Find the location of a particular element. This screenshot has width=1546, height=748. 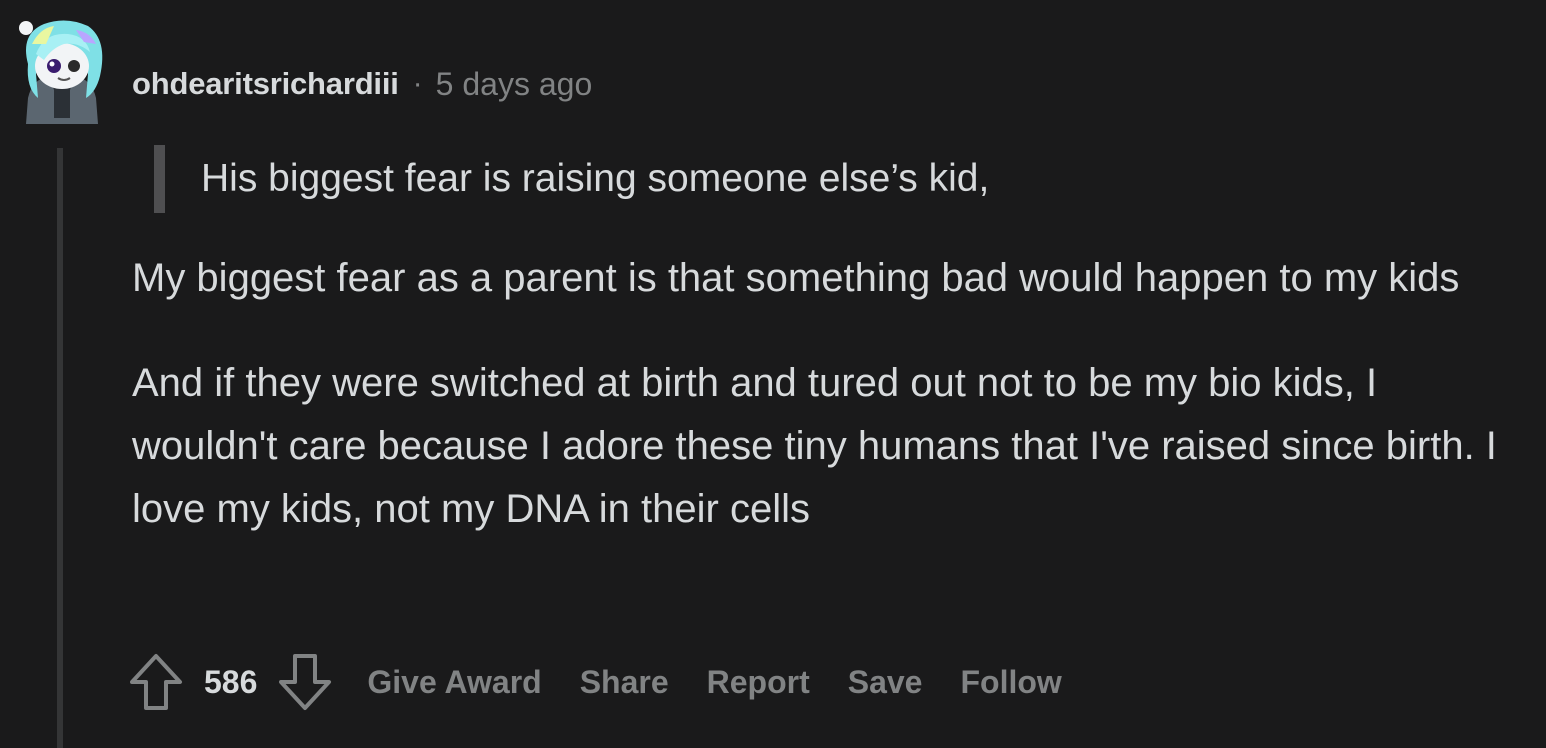

follow-button: Follow is located at coordinates (1010, 682).